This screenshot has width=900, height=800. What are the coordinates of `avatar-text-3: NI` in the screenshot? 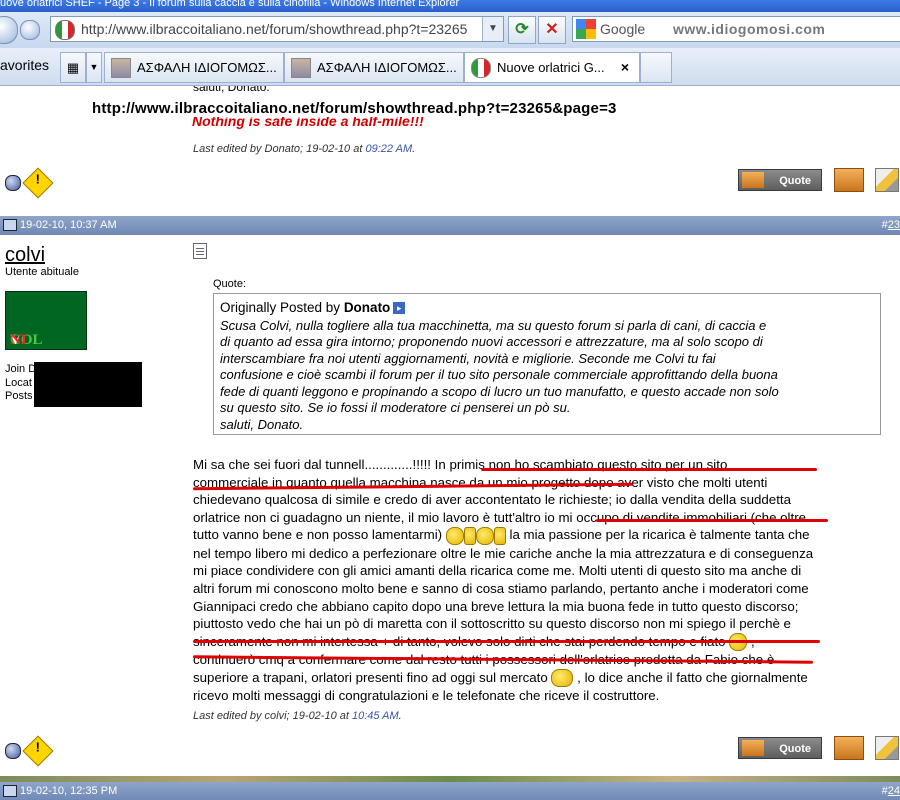 It's located at (18, 340).